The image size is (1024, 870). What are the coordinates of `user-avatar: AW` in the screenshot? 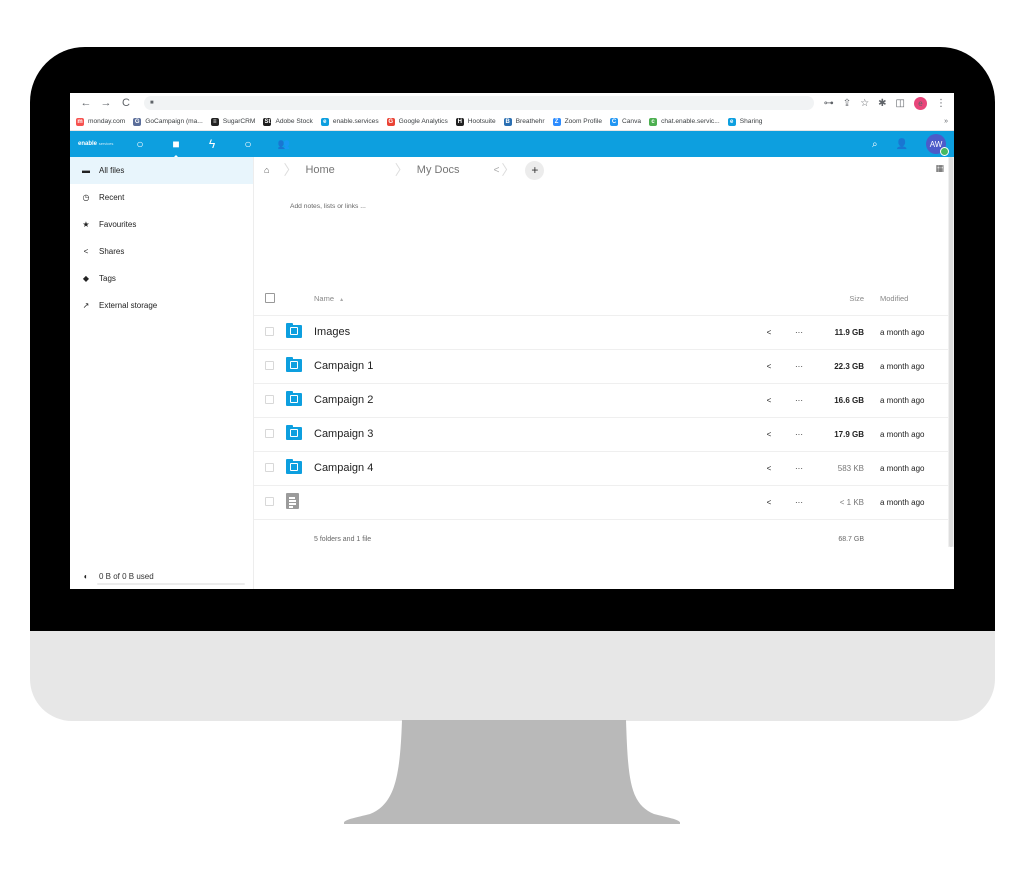 It's located at (937, 145).